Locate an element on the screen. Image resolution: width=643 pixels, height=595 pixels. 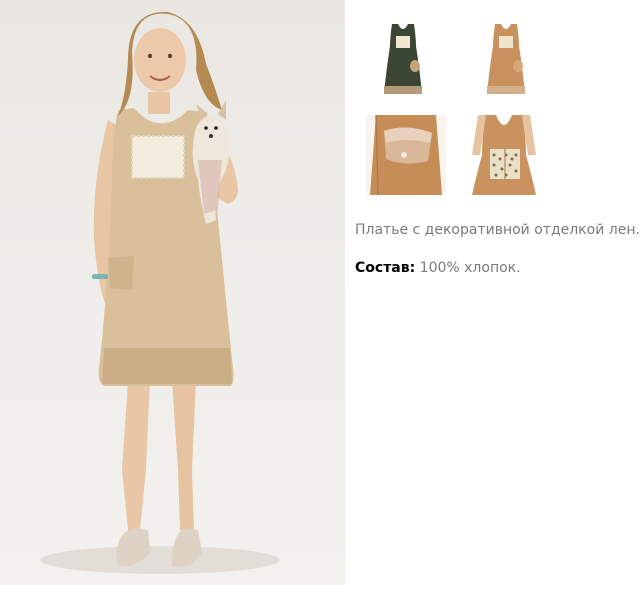
composition-label: Состав: is located at coordinates (385, 268).